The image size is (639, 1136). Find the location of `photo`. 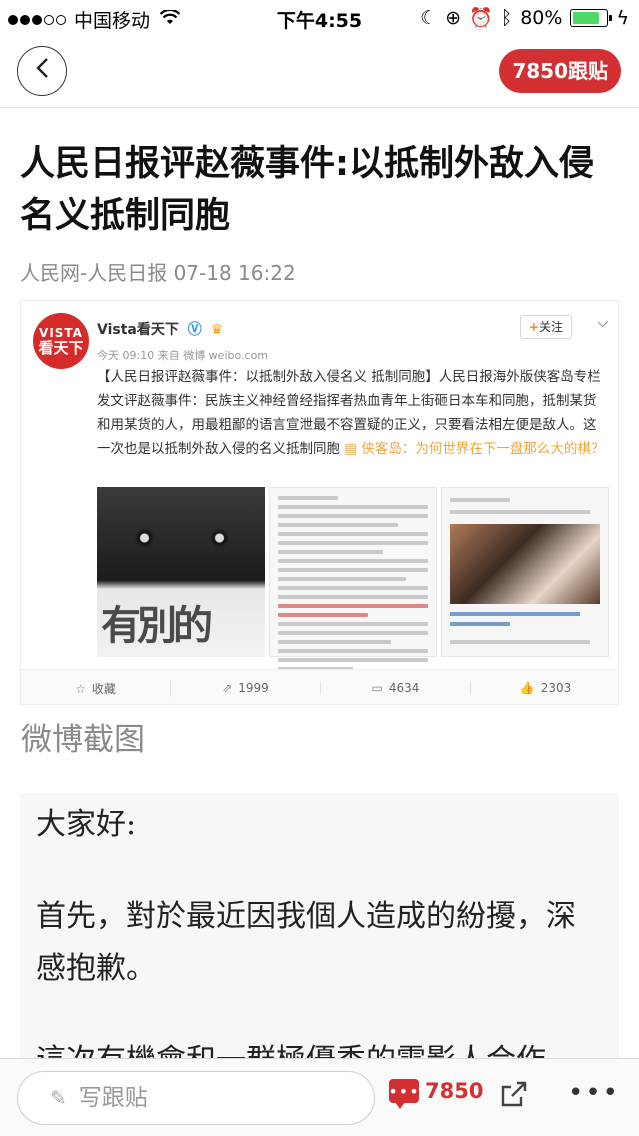

photo is located at coordinates (525, 564).